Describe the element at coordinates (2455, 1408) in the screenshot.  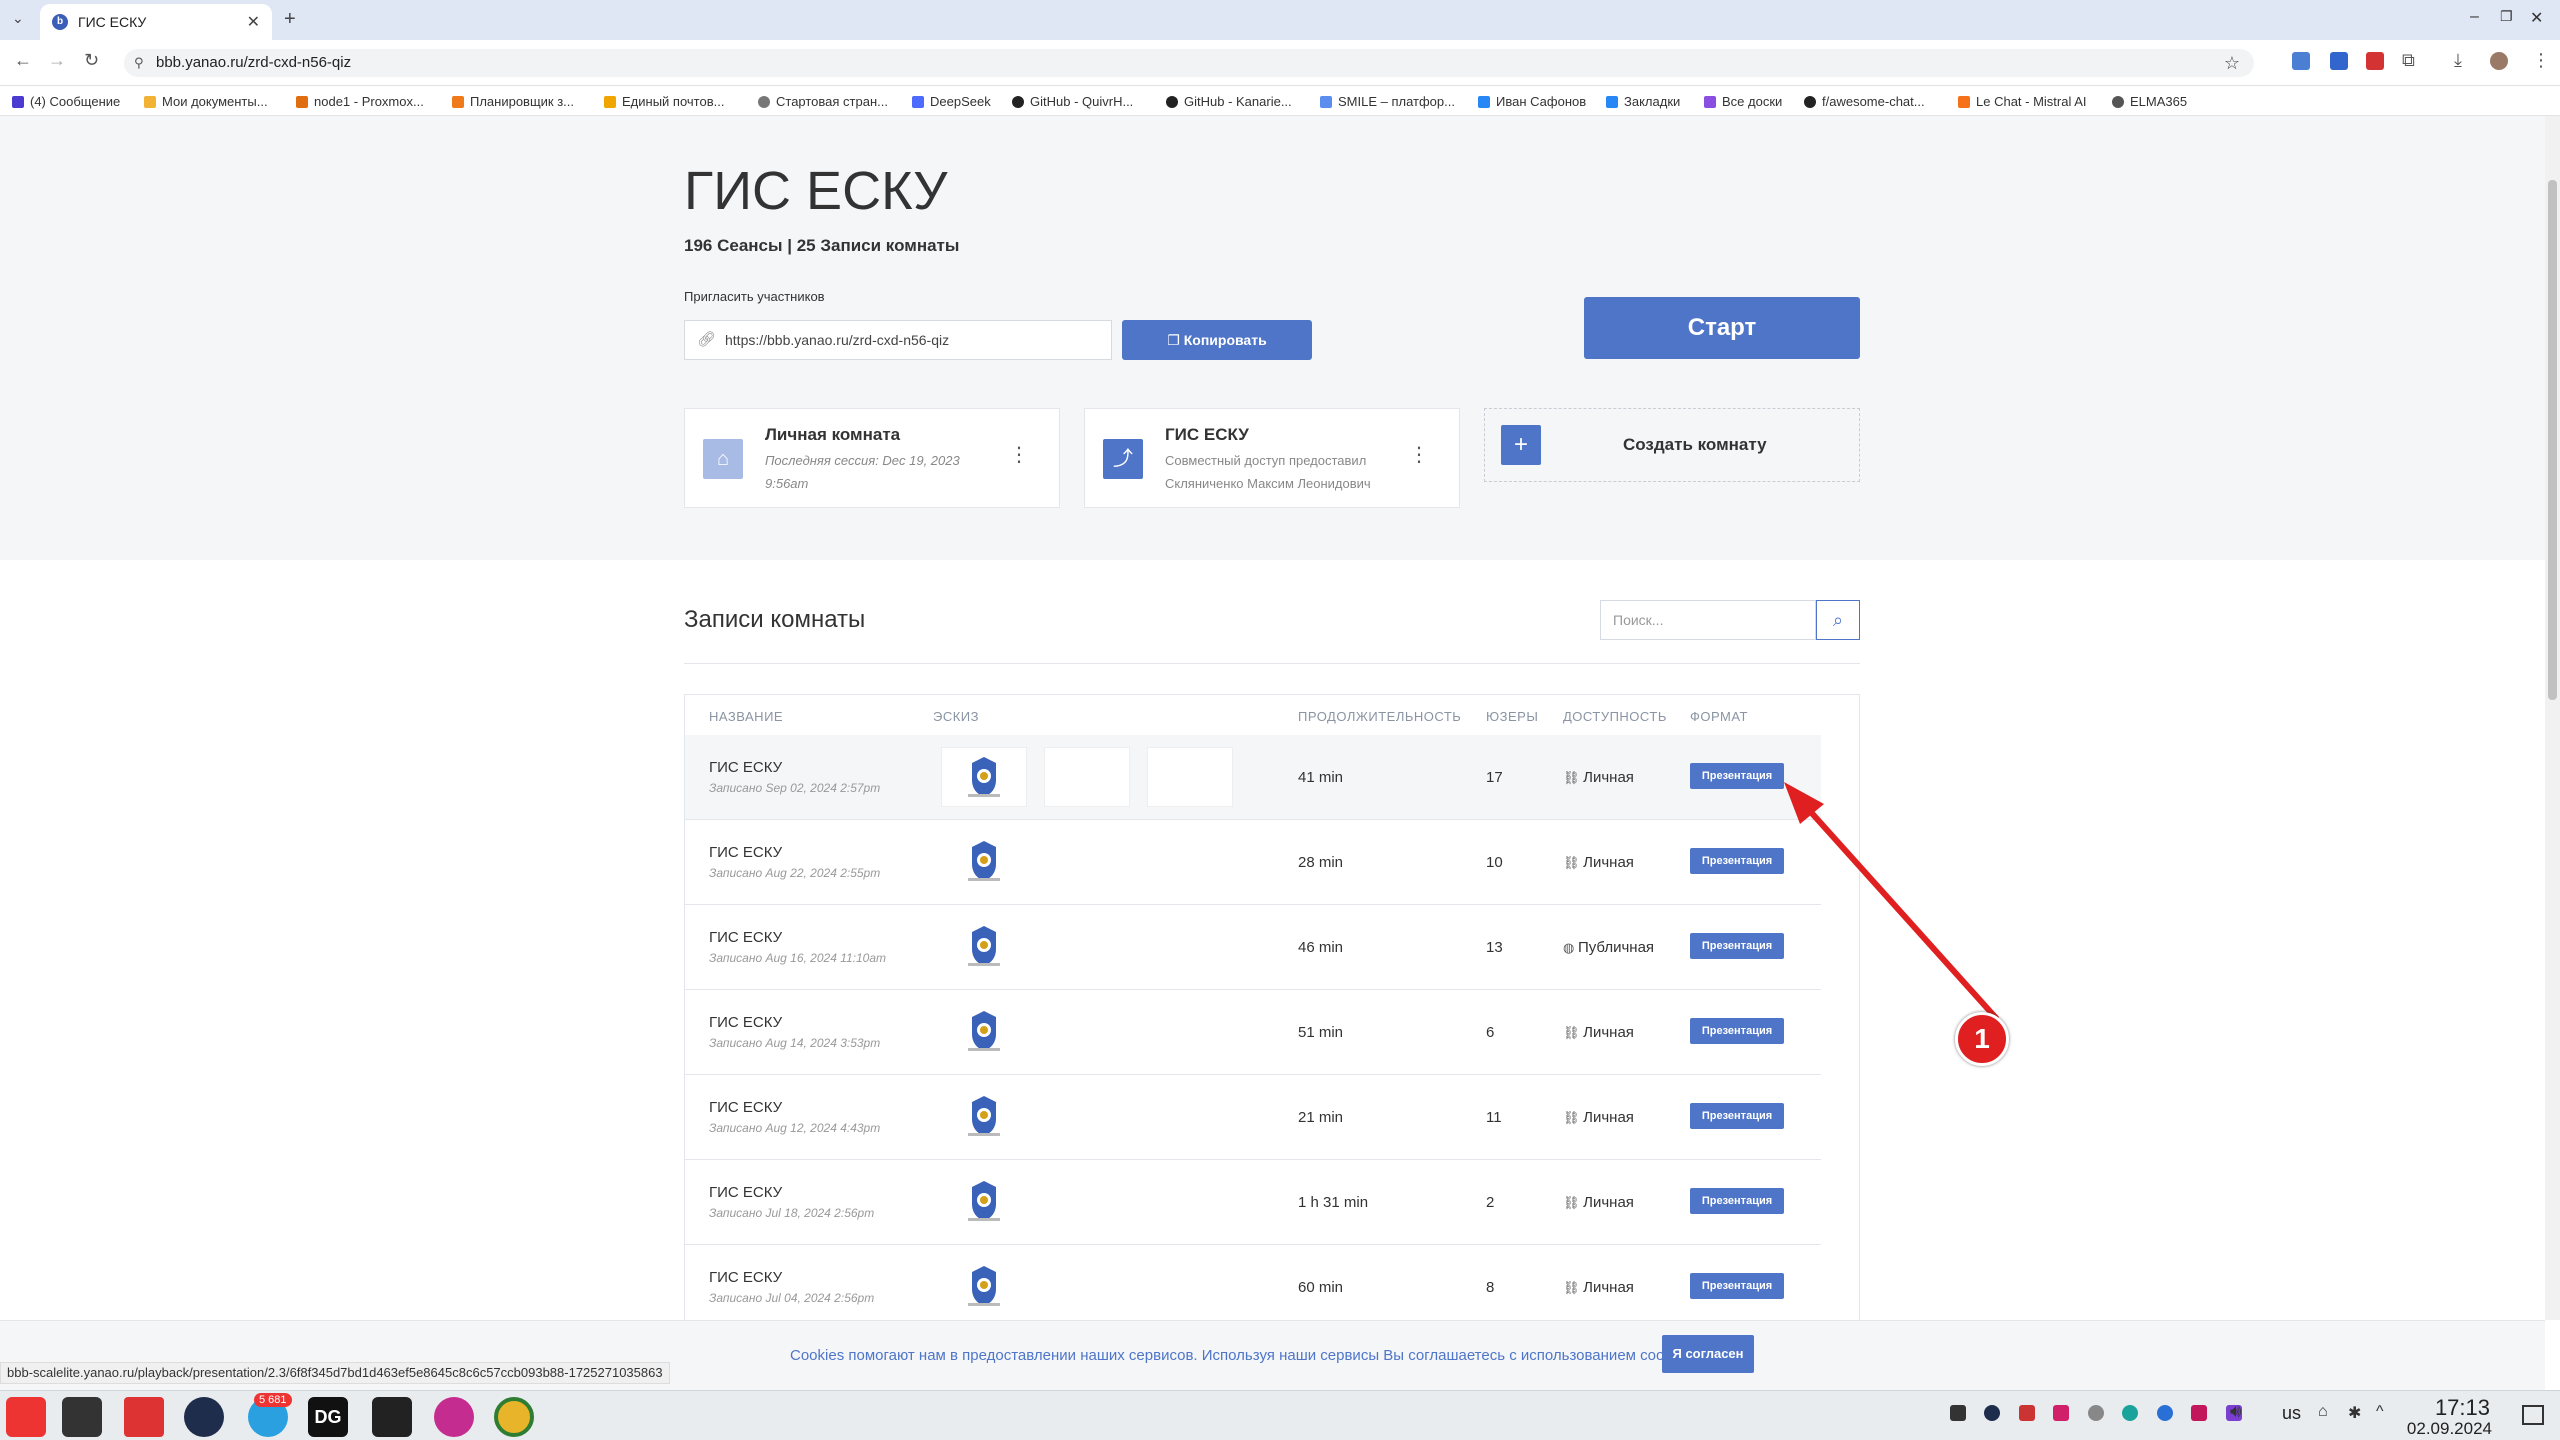
I see `clock-time: 17:13` at that location.